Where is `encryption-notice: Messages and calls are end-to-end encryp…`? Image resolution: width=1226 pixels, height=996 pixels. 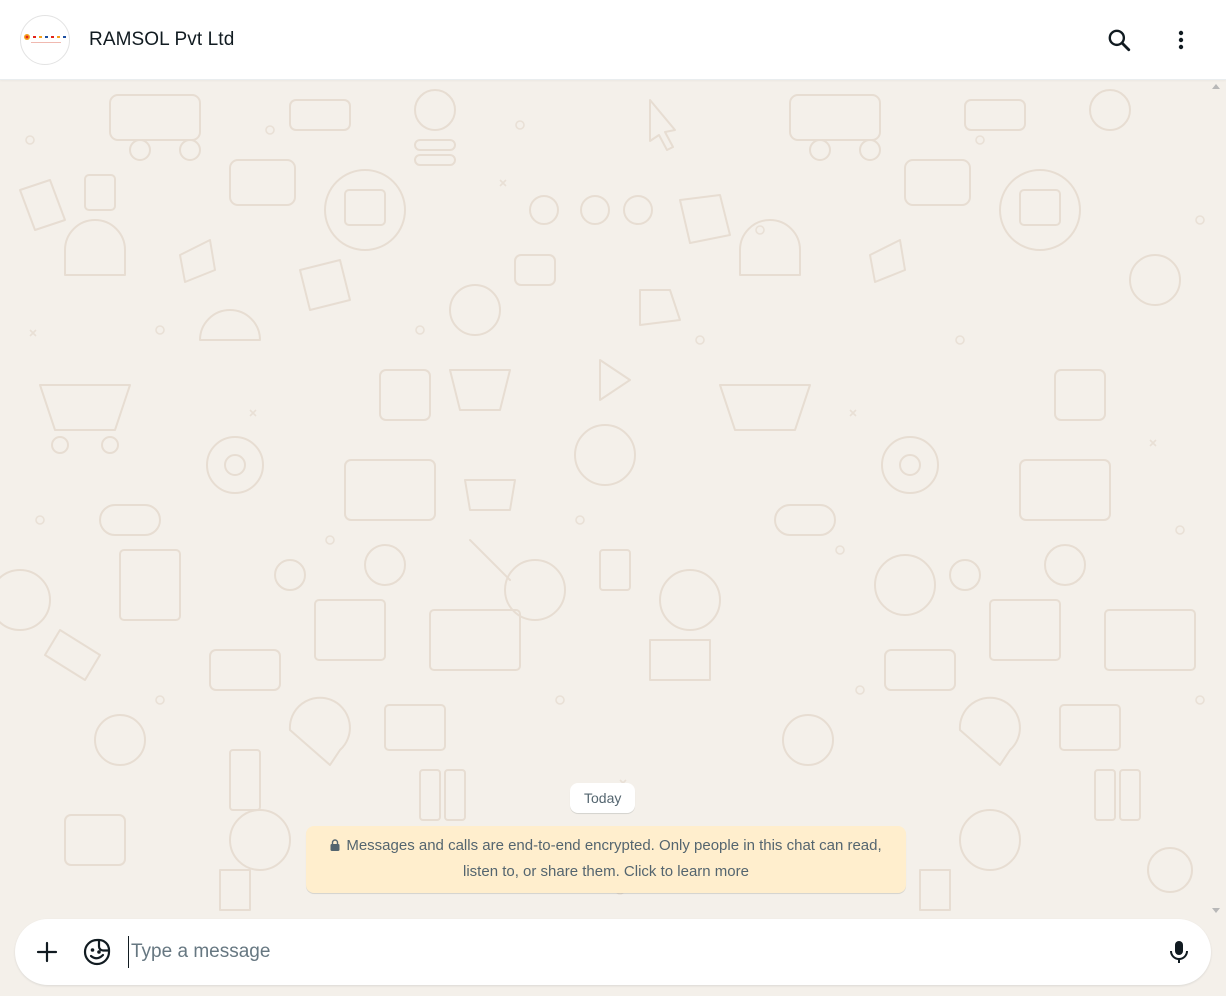 encryption-notice: Messages and calls are end-to-end encryp… is located at coordinates (606, 859).